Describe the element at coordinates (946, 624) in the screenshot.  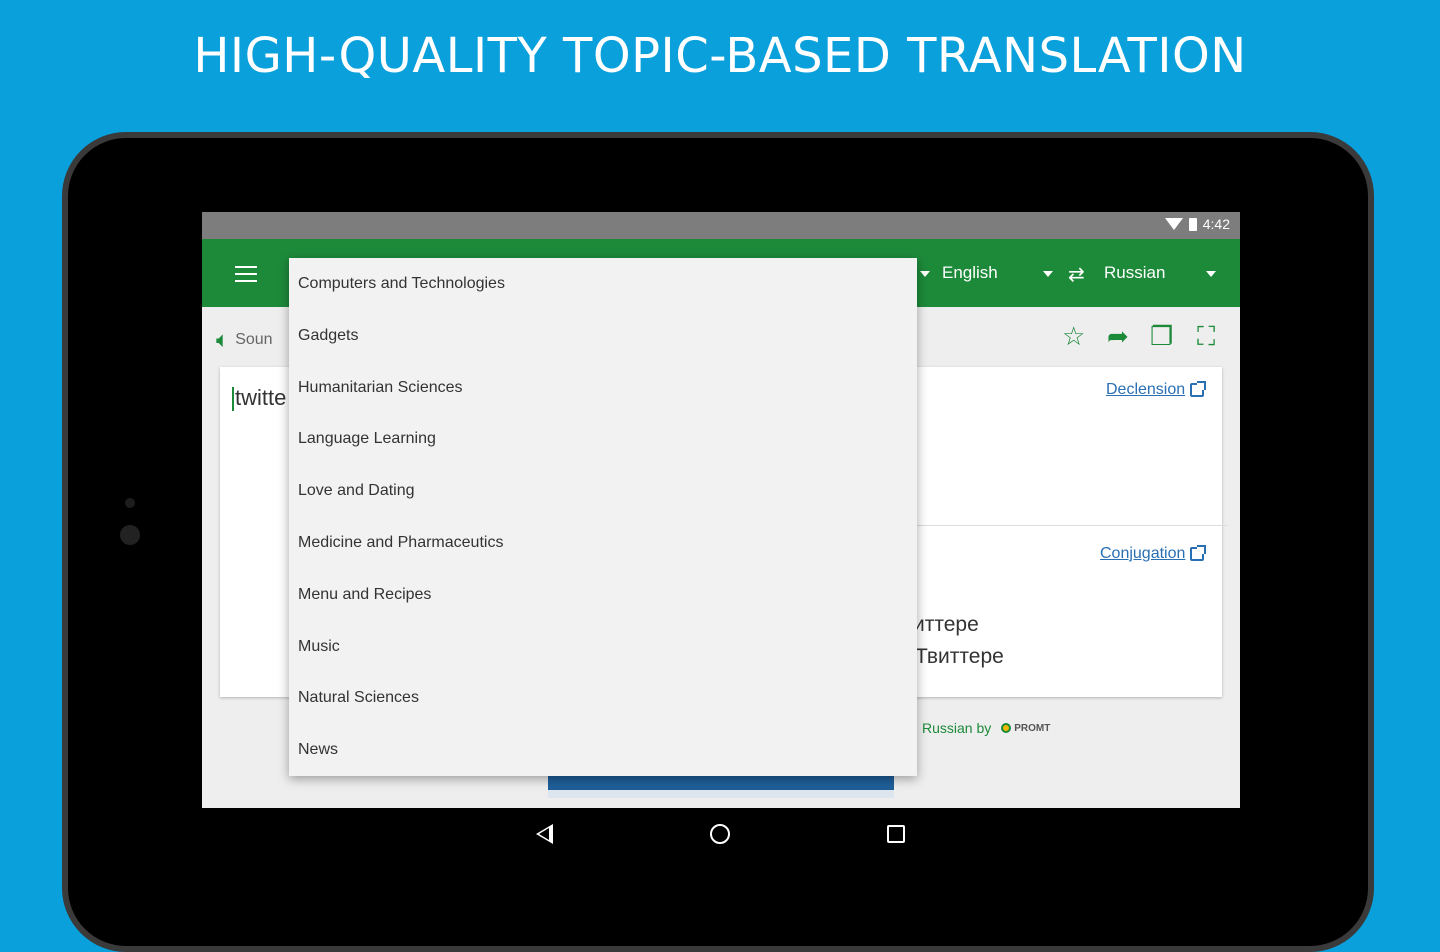
I see `result-line: иттере` at that location.